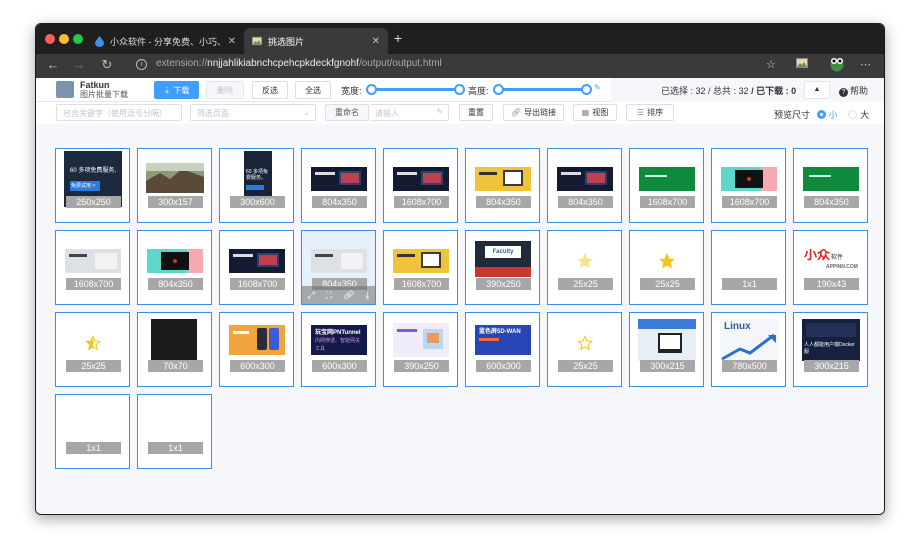  What do you see at coordinates (50, 39) in the screenshot?
I see `close-window-button` at bounding box center [50, 39].